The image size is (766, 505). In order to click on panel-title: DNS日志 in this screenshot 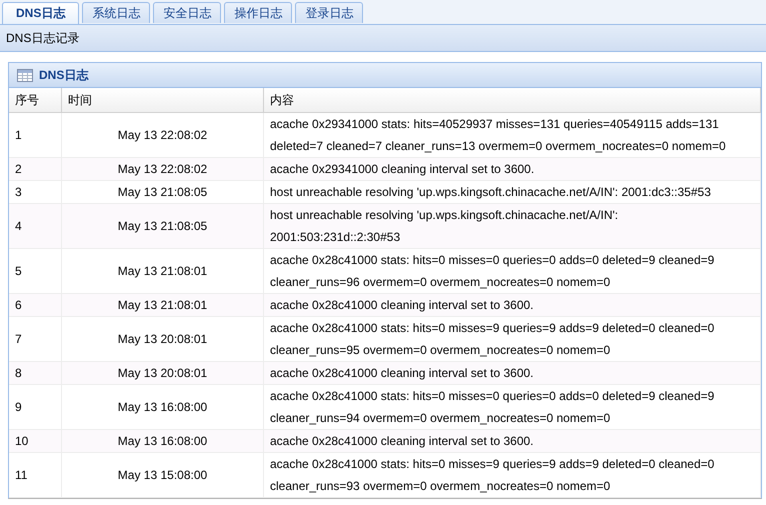, I will do `click(63, 75)`.